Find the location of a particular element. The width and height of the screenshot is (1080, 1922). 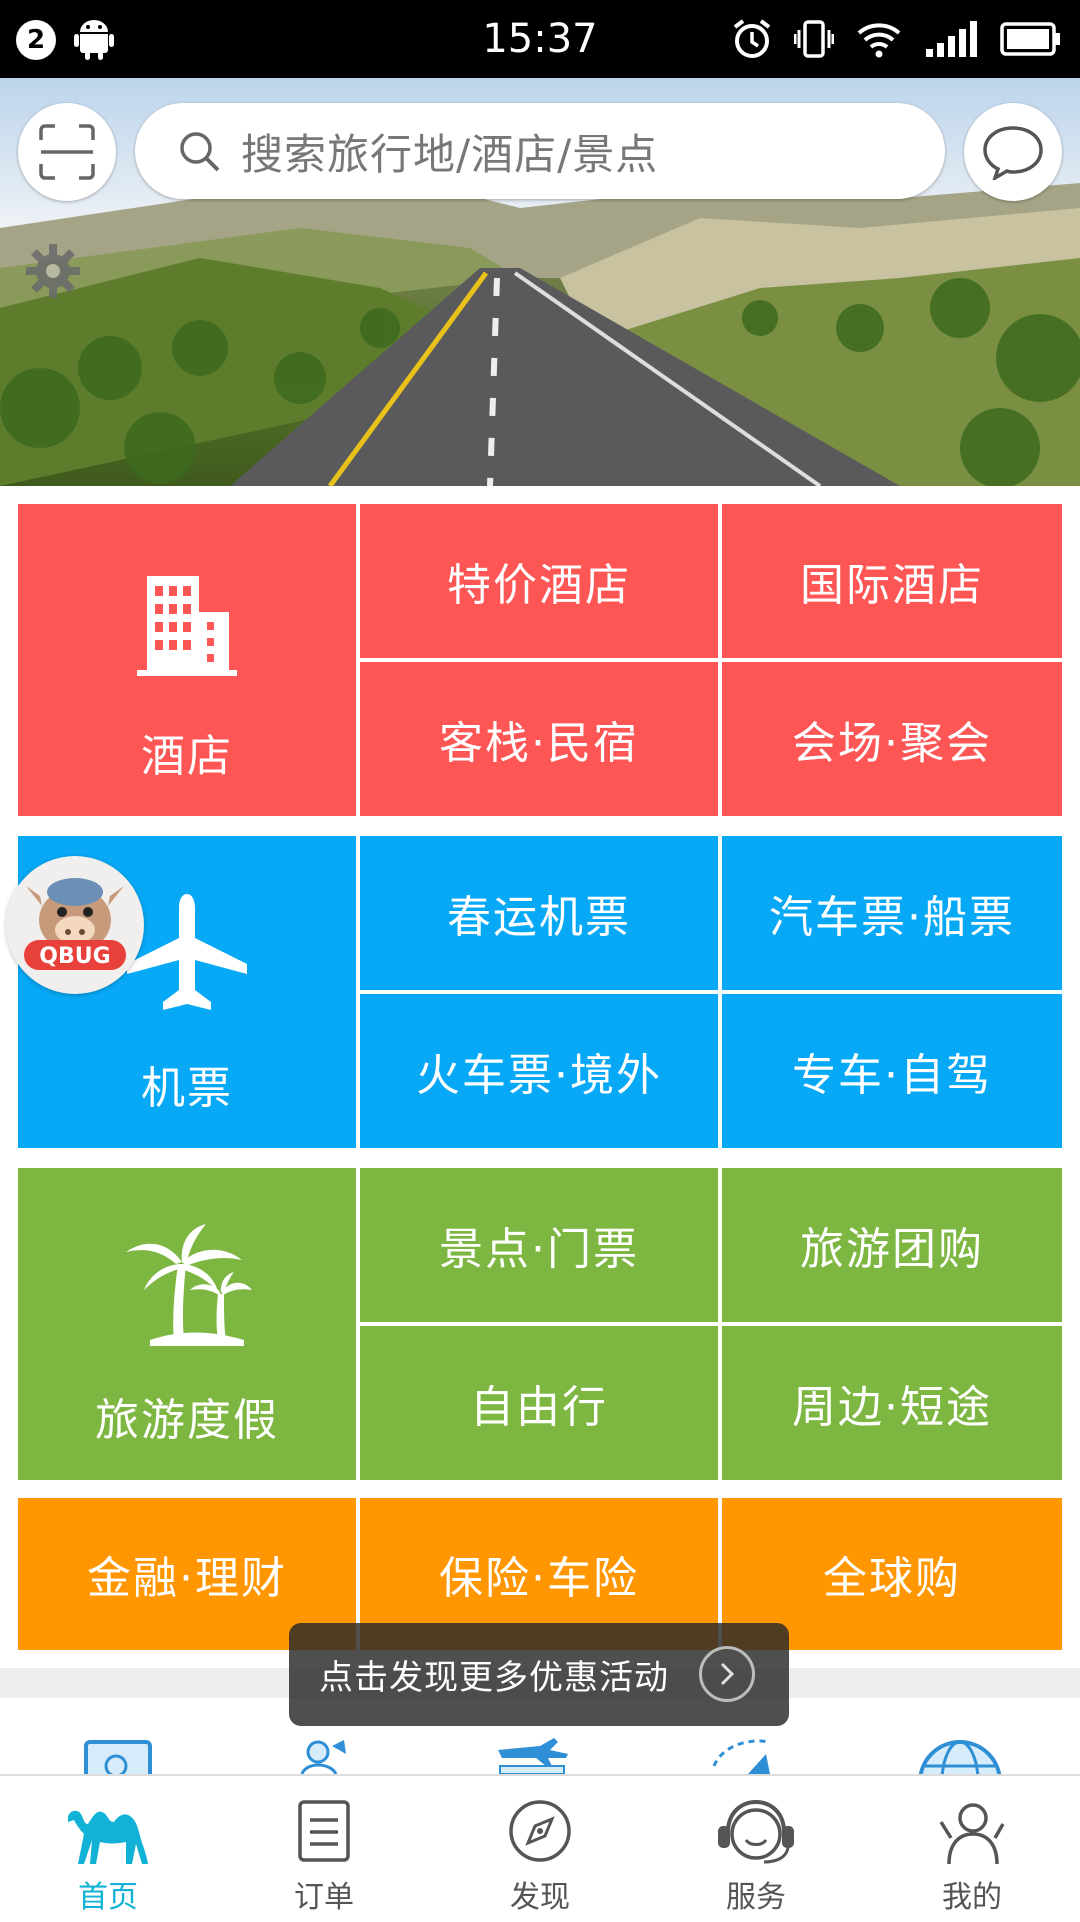

headset-icon is located at coordinates (756, 1831).